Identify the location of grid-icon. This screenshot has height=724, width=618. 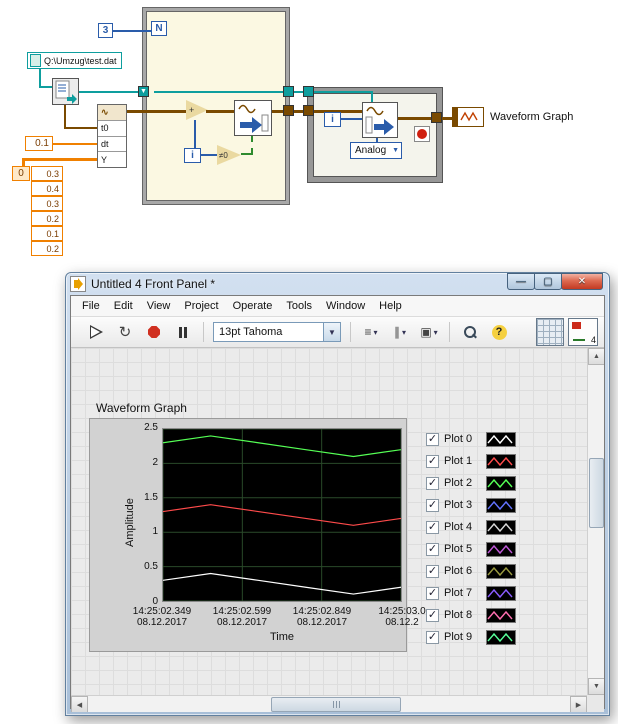
(550, 332).